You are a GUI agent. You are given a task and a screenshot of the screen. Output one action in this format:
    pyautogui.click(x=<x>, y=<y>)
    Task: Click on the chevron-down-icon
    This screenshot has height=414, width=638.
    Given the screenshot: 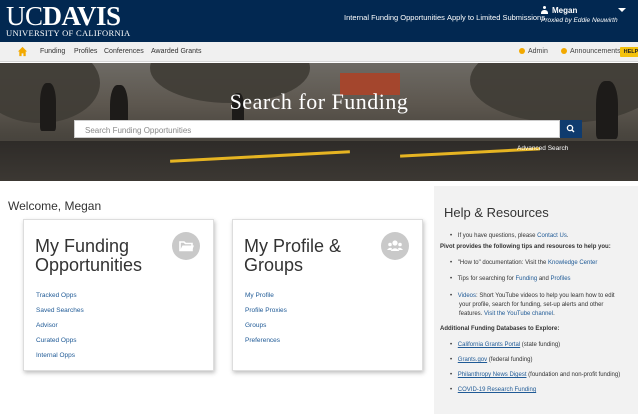 What is the action you would take?
    pyautogui.click(x=622, y=10)
    